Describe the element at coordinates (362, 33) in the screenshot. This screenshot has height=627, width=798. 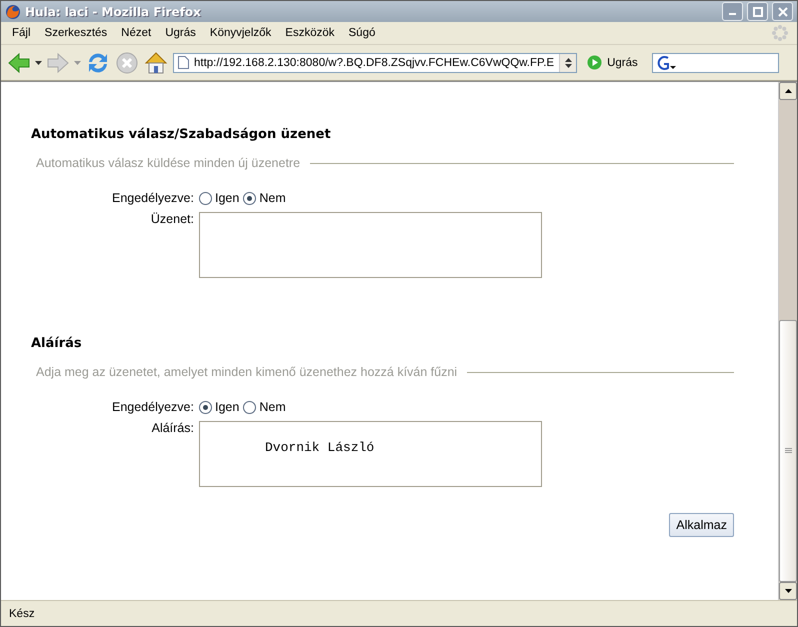
I see `menu-item: Súgó` at that location.